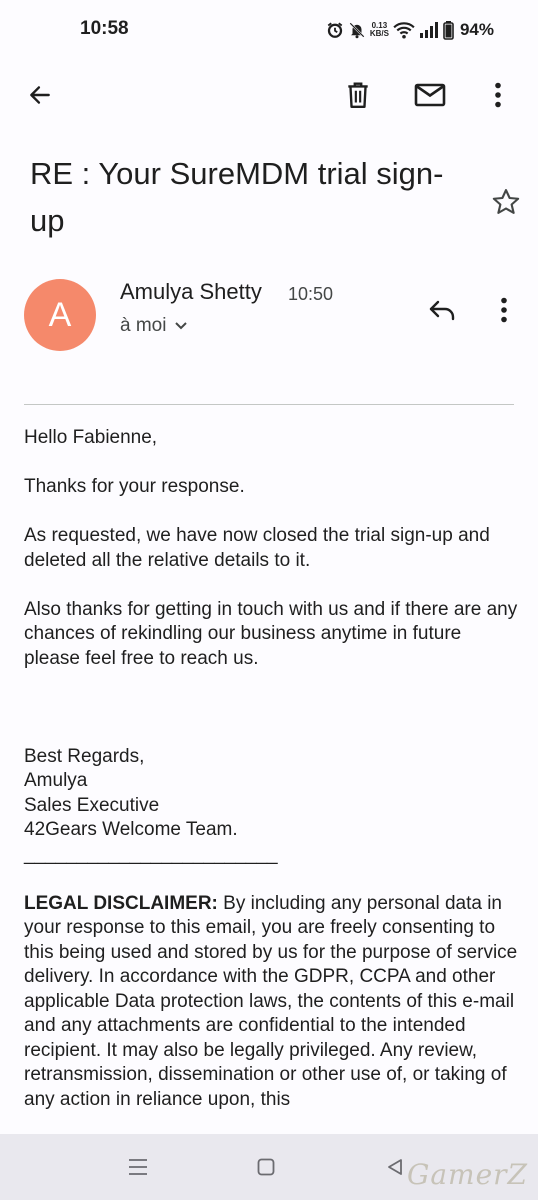 This screenshot has width=538, height=1200. Describe the element at coordinates (134, 486) in the screenshot. I see `body-paragraph: Thanks for your response.` at that location.